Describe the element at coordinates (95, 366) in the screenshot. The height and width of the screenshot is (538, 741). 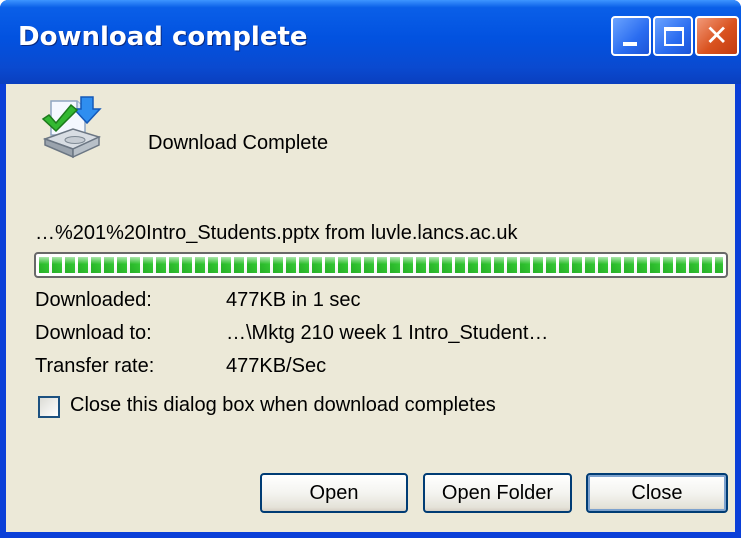
I see `transfer-rate-label: Transfer rate:` at that location.